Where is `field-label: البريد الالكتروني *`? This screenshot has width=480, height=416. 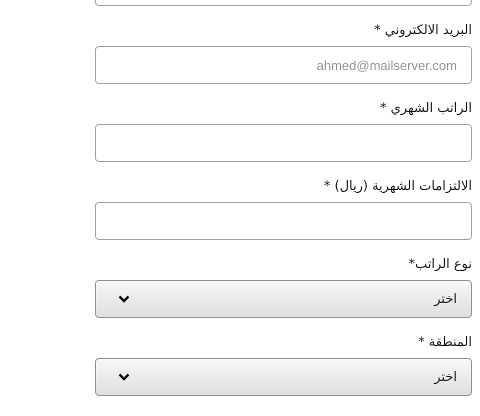 field-label: البريد الالكتروني * is located at coordinates (423, 31).